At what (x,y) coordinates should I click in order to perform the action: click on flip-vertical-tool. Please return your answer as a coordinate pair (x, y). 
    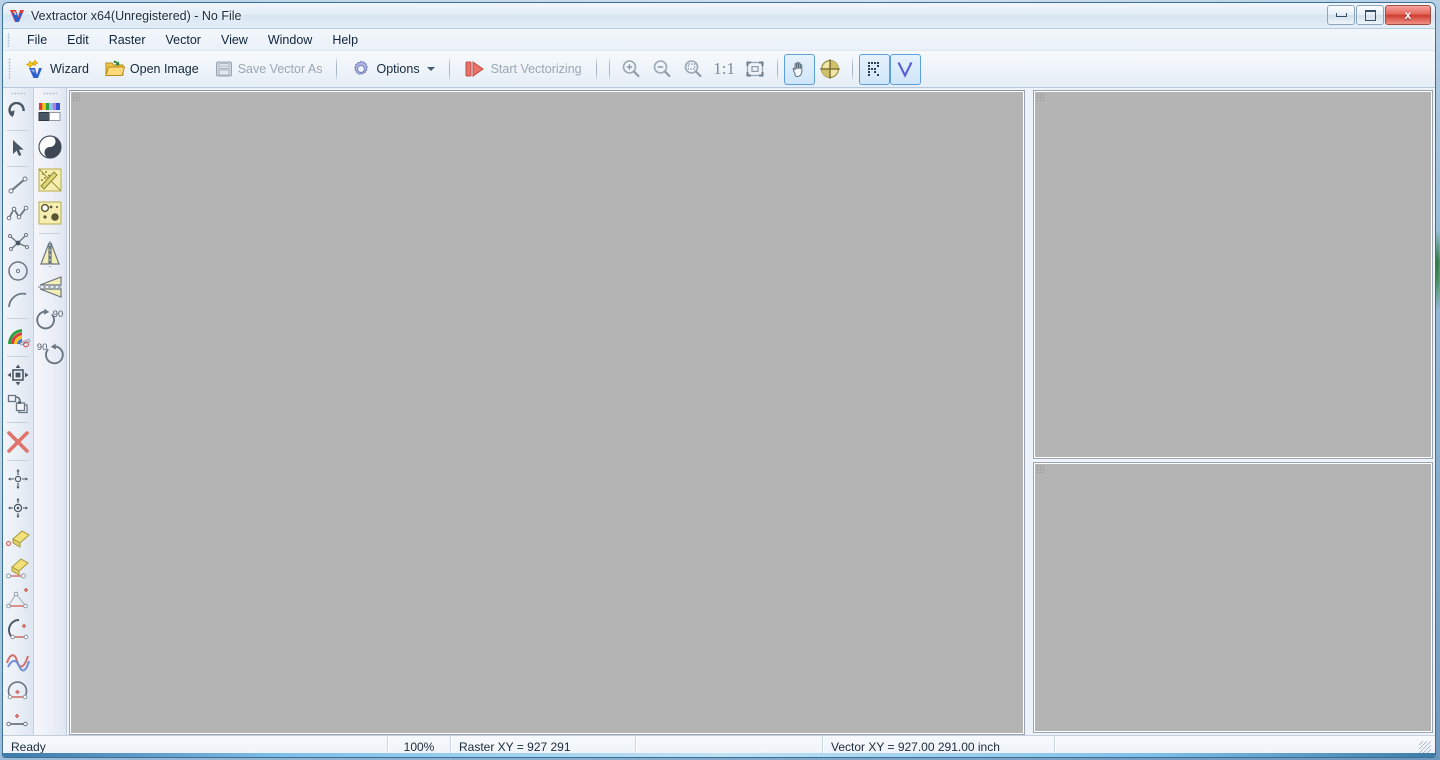
    Looking at the image, I should click on (50, 254).